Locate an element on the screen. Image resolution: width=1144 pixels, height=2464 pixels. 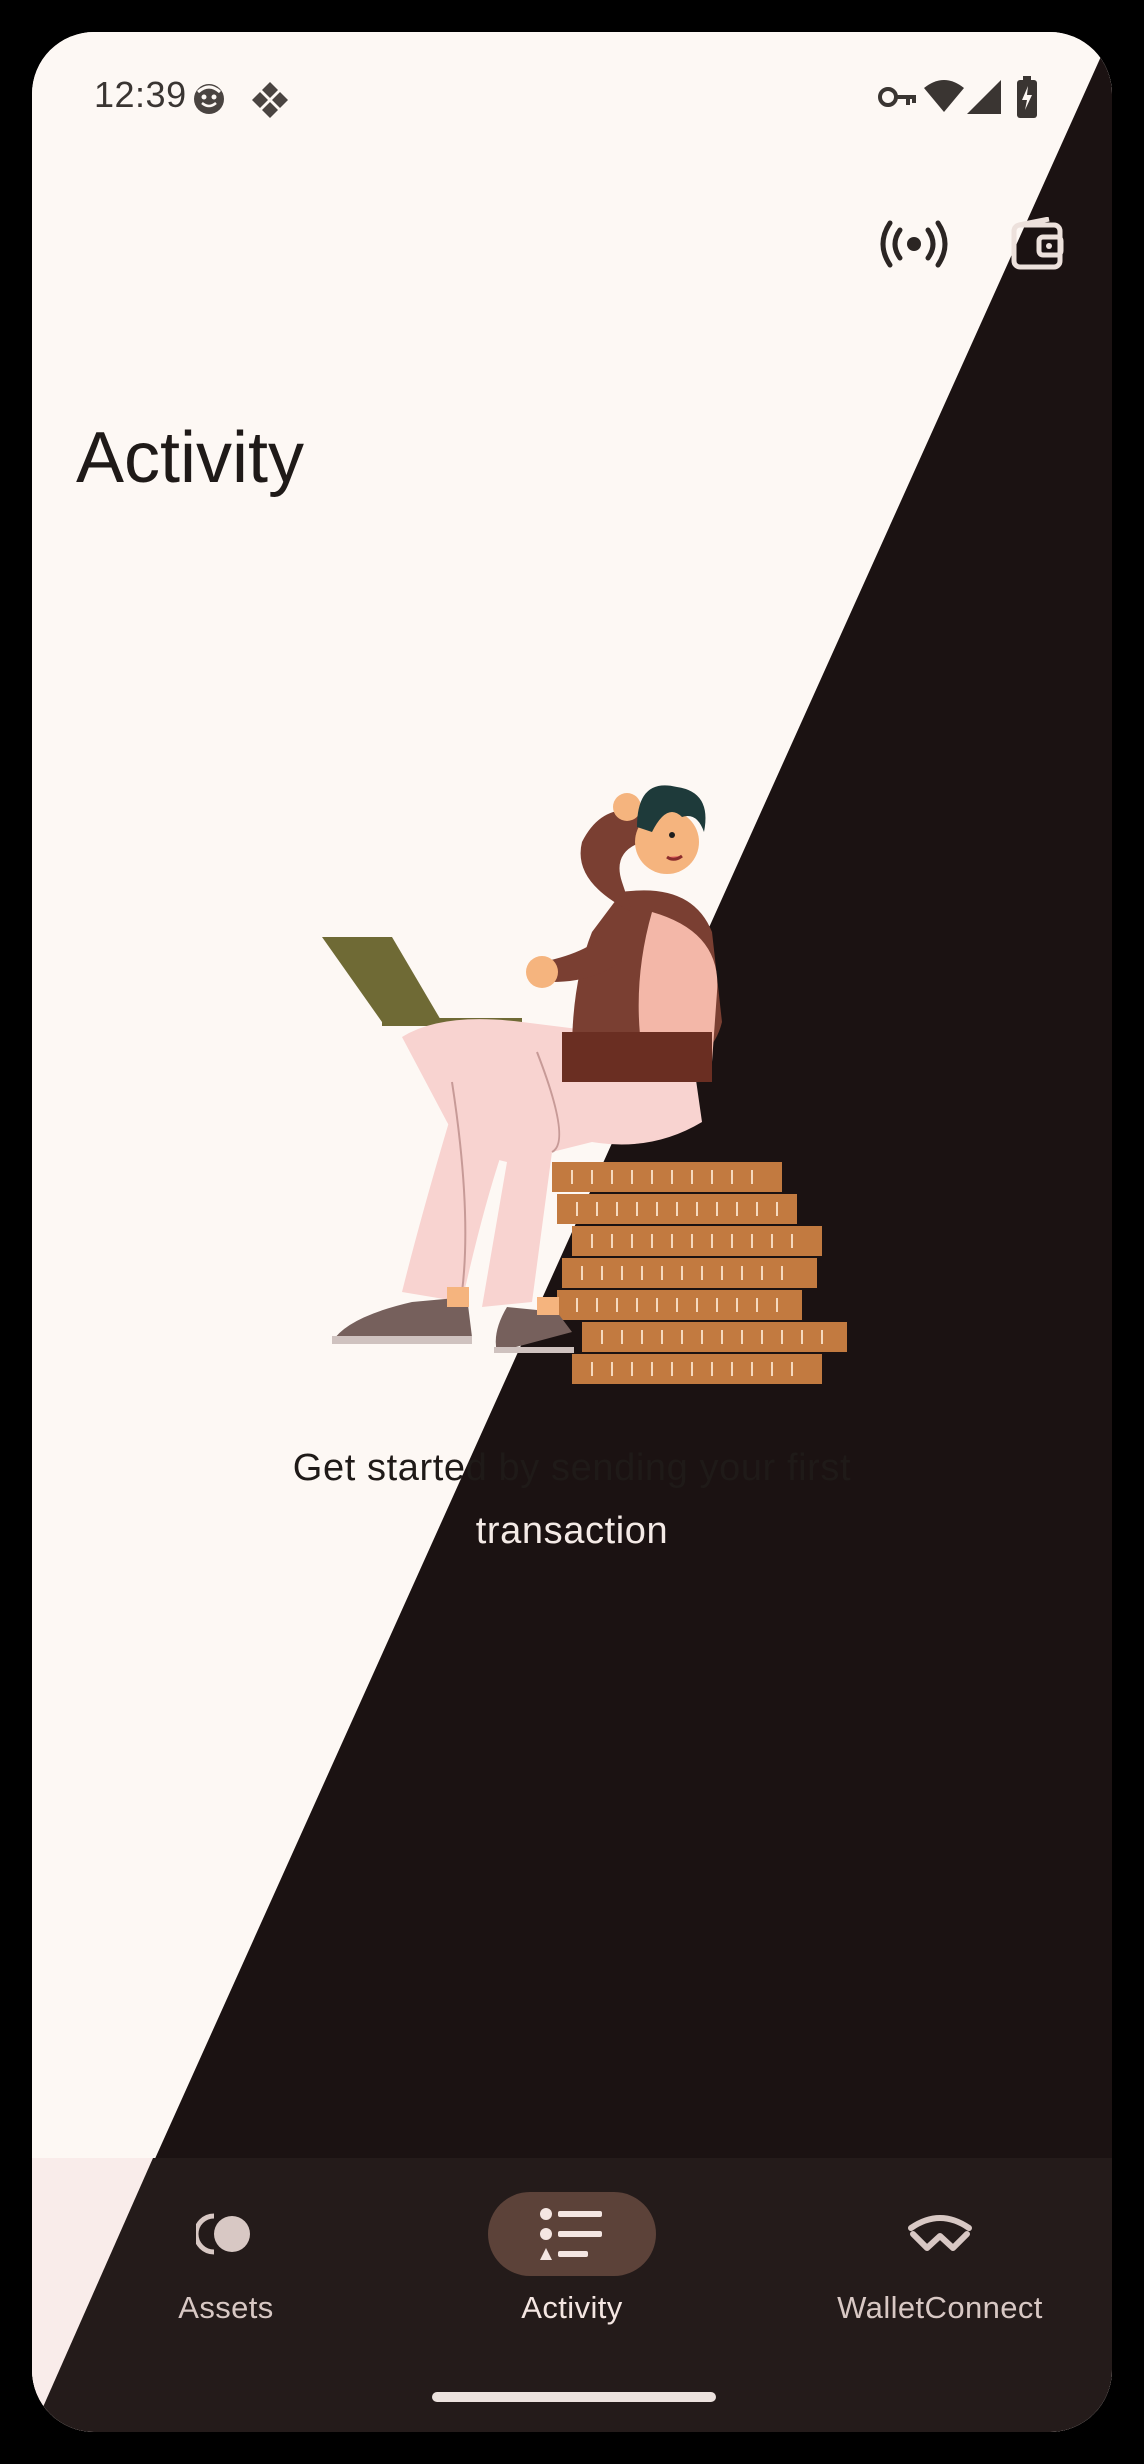
vpn-key-icon is located at coordinates (898, 99).